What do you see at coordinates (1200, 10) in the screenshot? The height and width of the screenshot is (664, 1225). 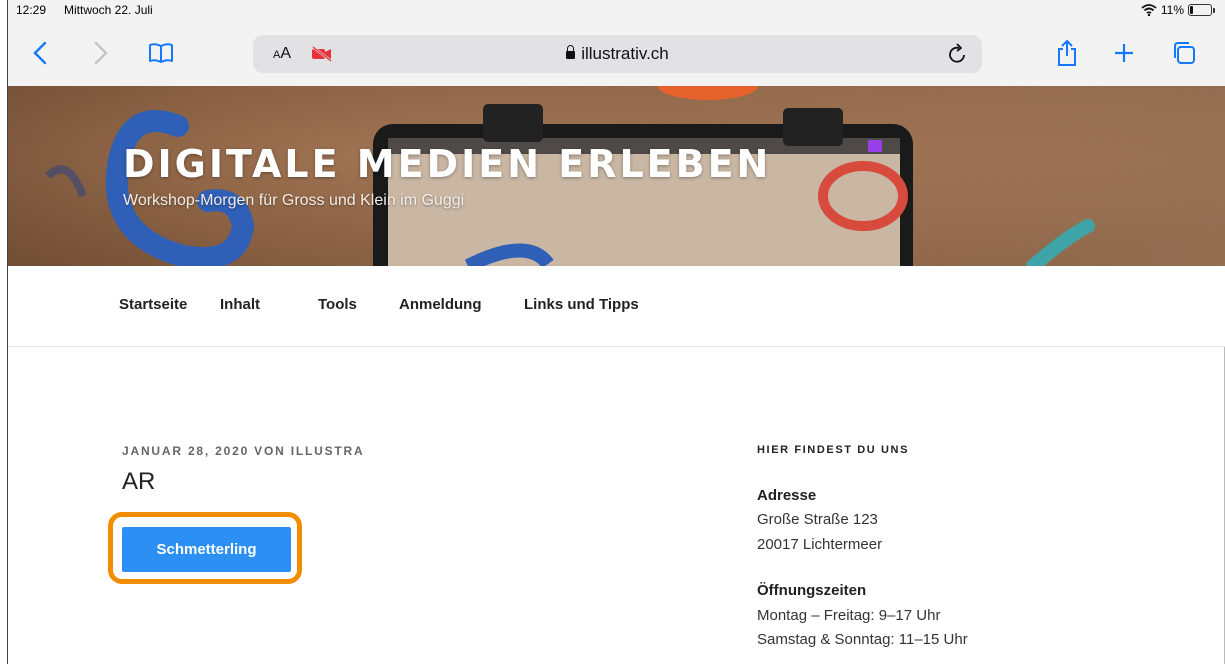 I see `battery-icon` at bounding box center [1200, 10].